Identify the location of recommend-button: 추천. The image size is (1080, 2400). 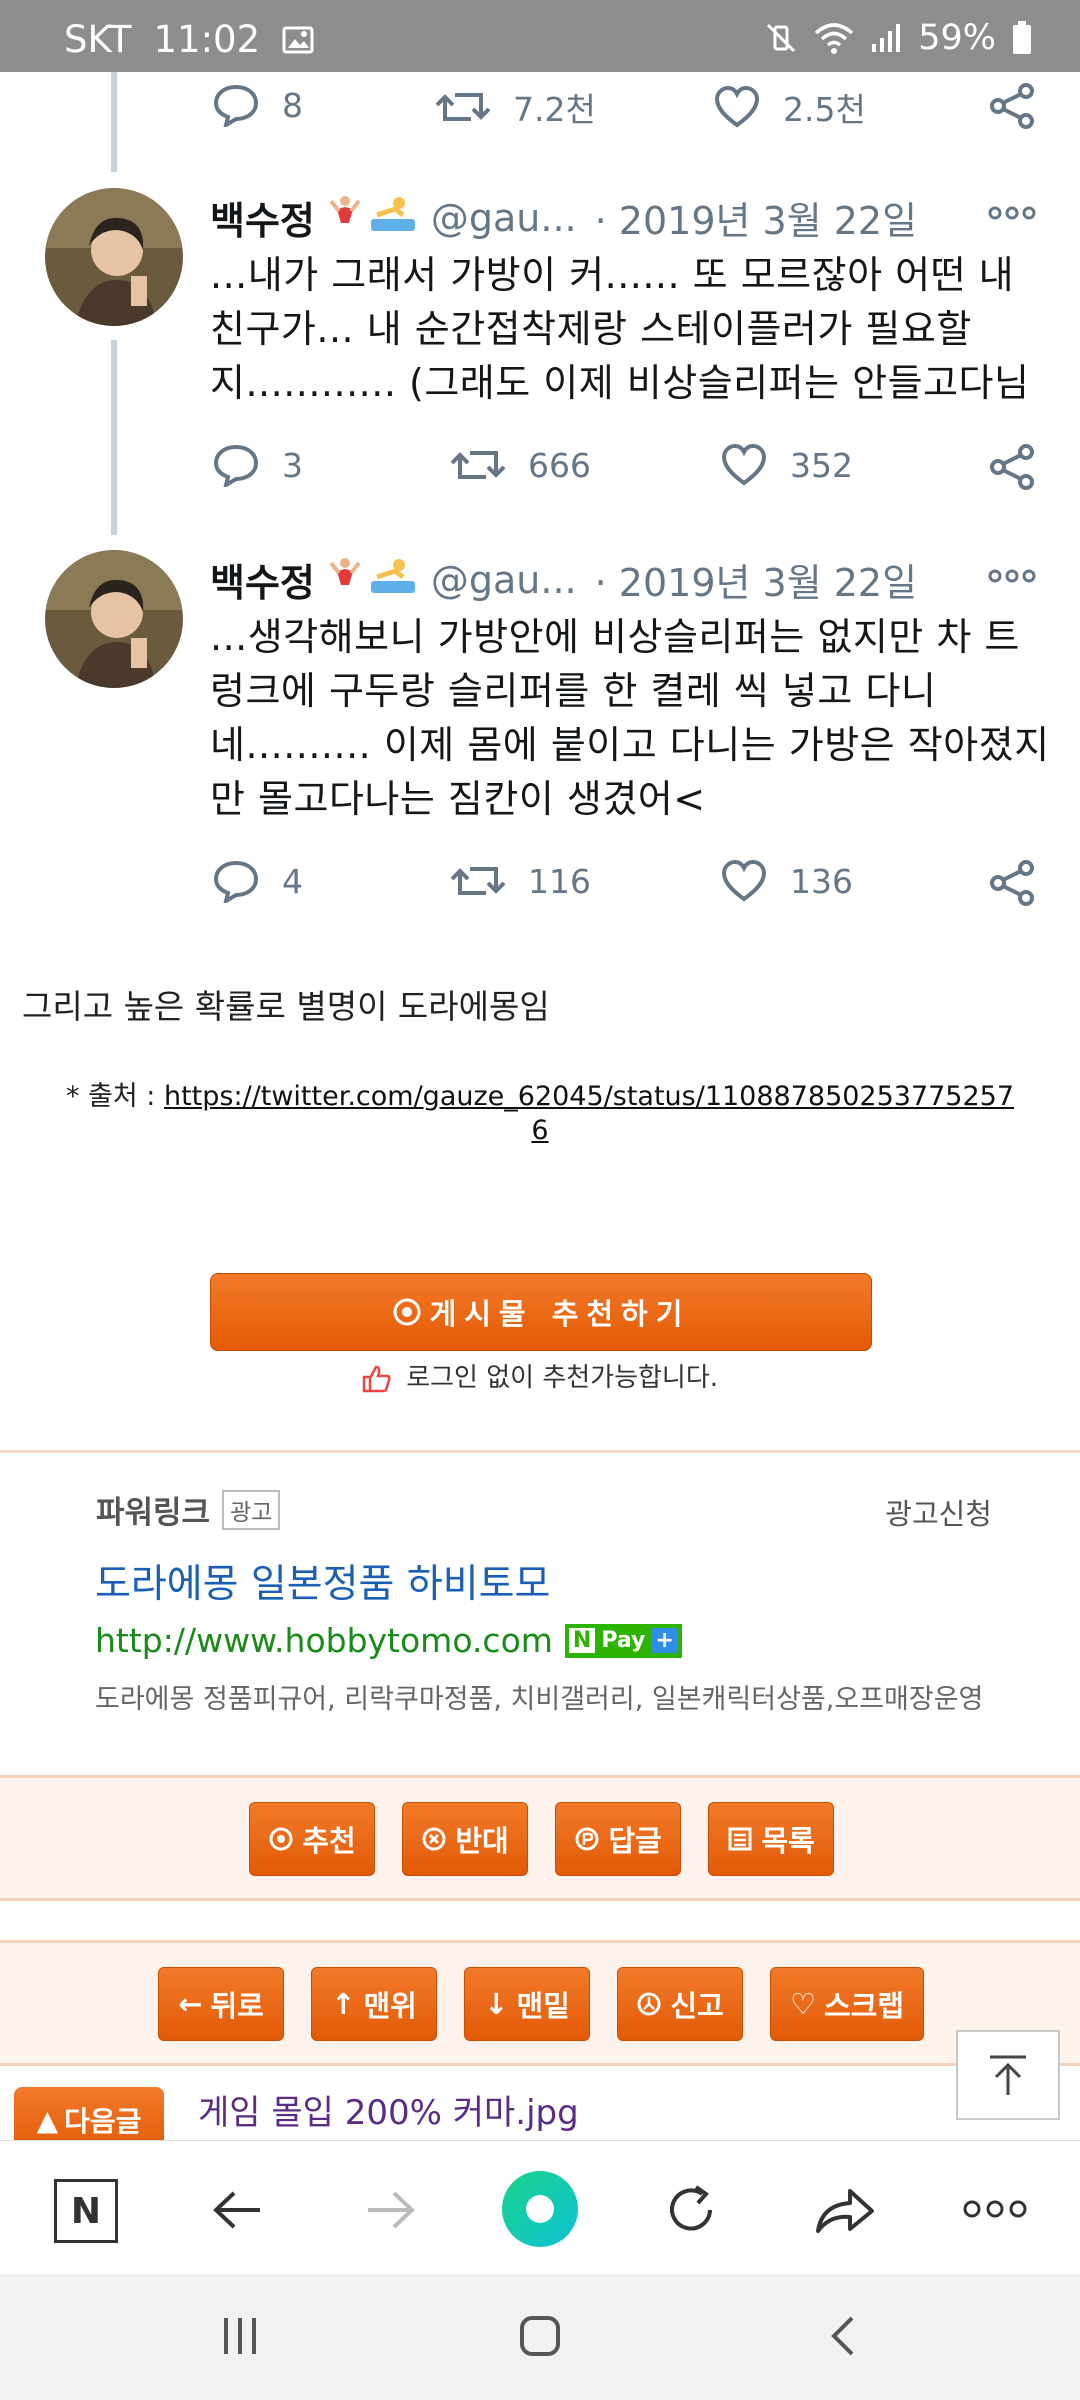
(312, 1839).